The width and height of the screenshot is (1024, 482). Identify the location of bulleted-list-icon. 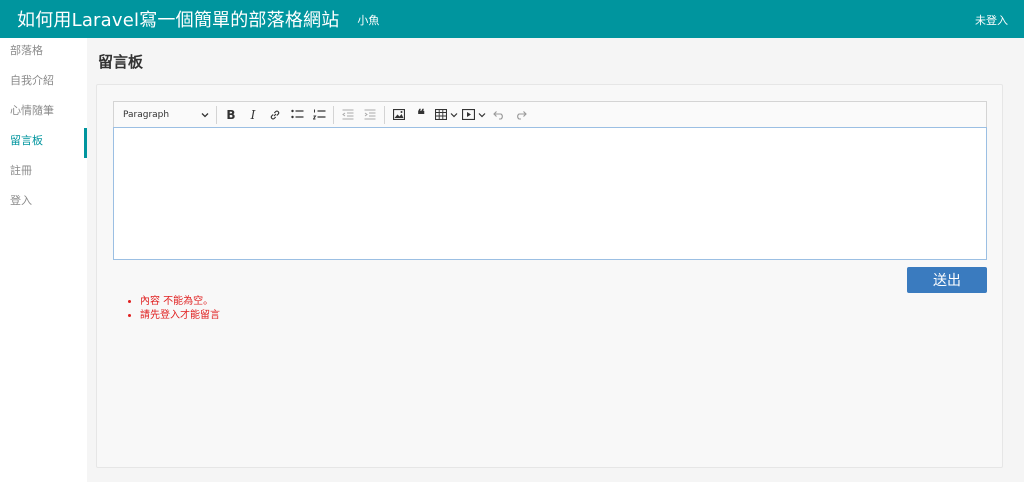
(296, 114).